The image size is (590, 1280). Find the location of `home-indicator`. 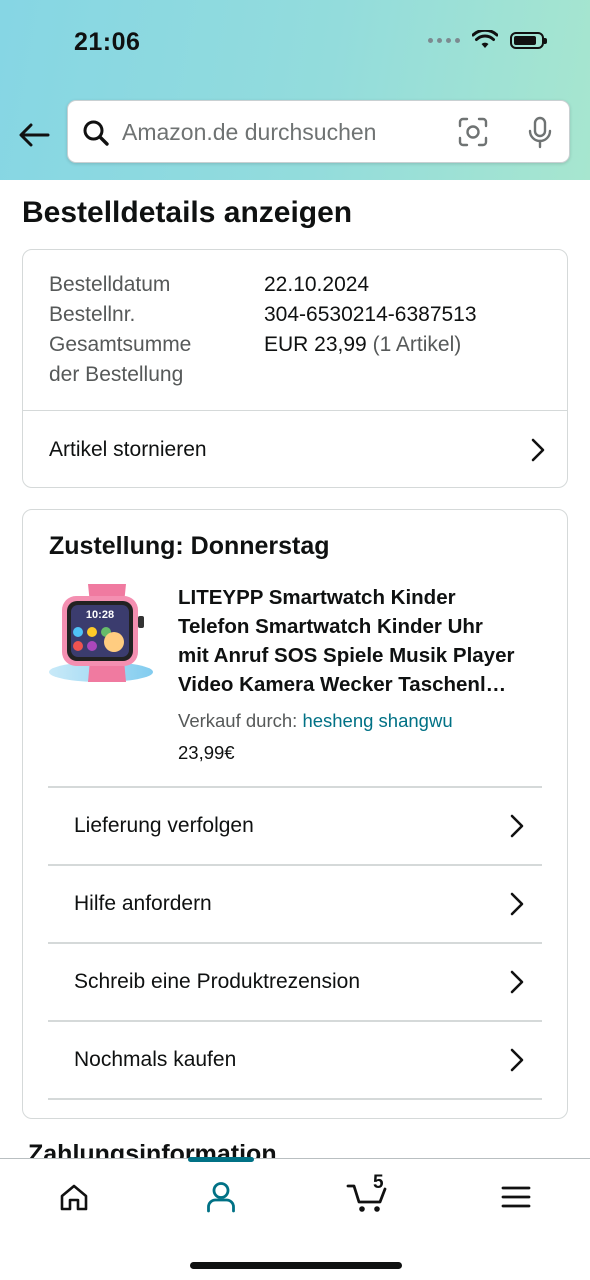

home-indicator is located at coordinates (296, 1265).